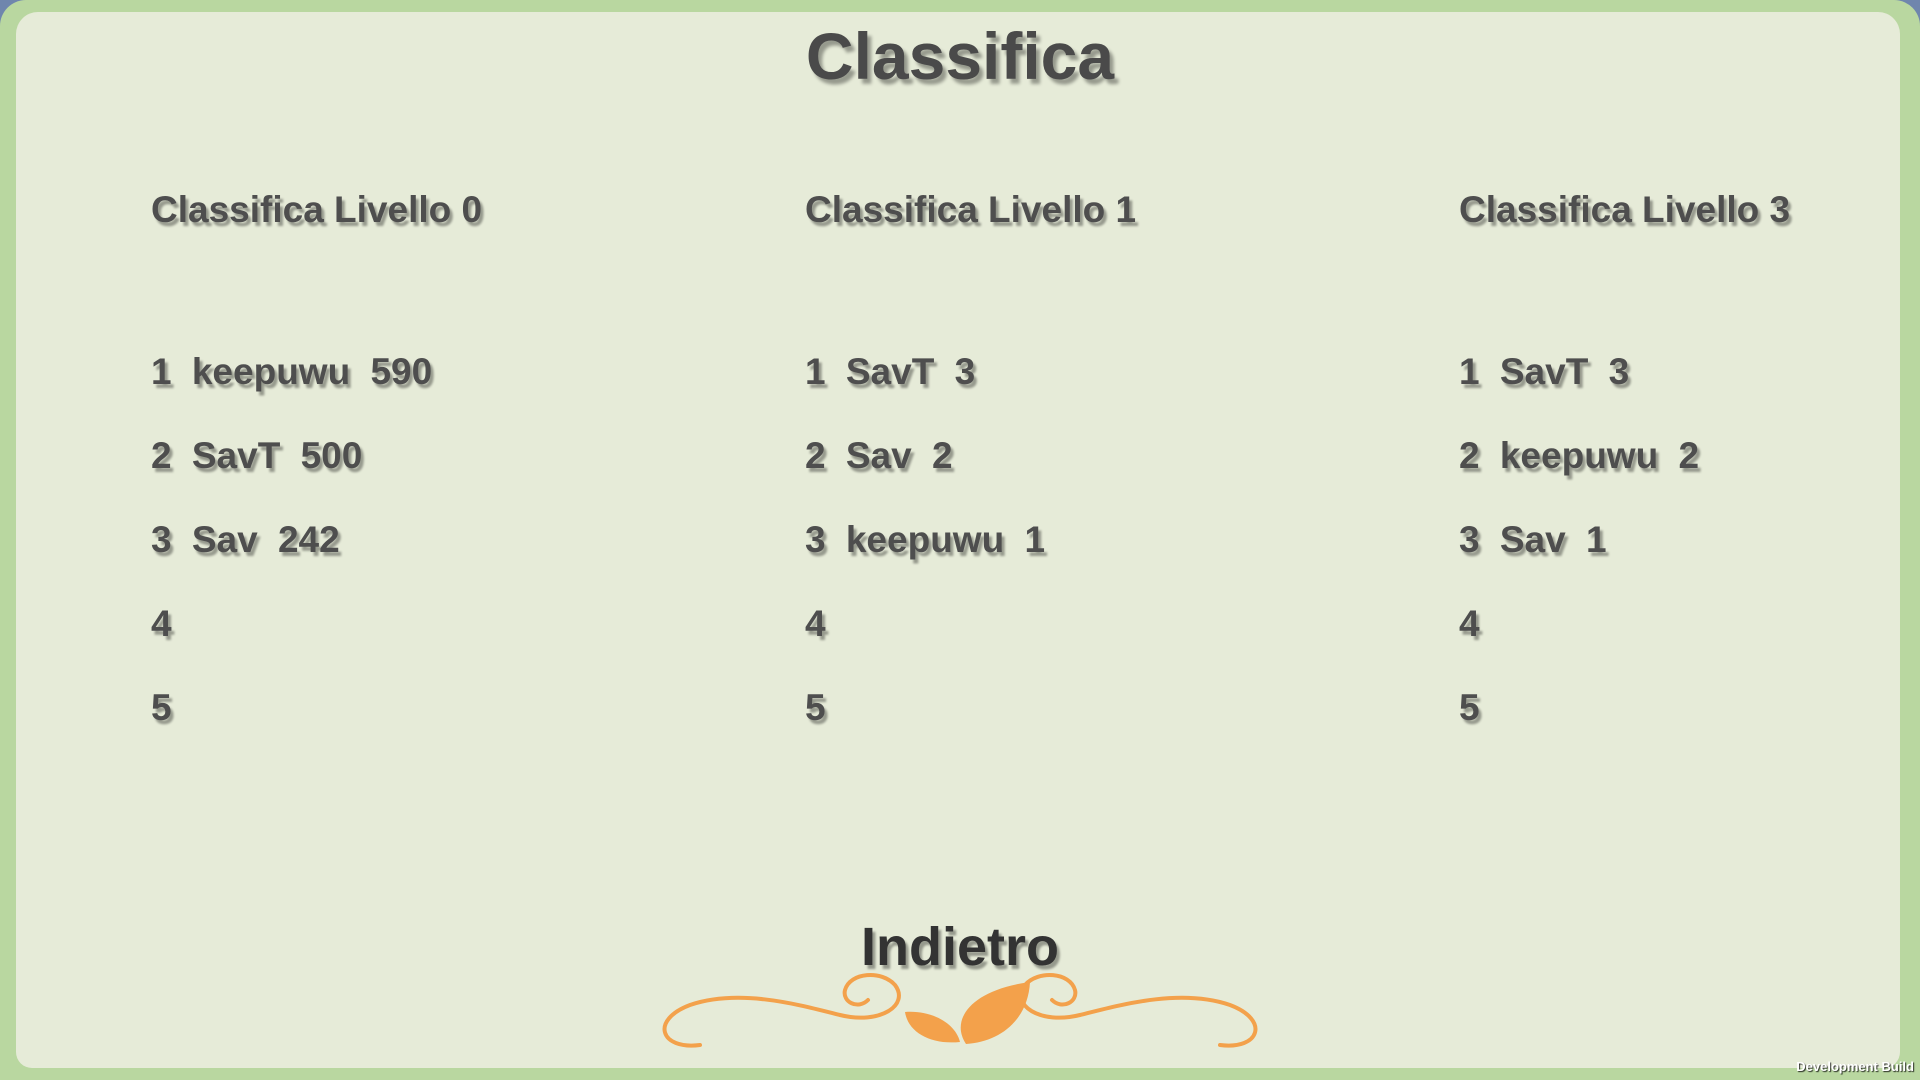 The height and width of the screenshot is (1080, 1920). I want to click on entry-score: 590, so click(401, 371).